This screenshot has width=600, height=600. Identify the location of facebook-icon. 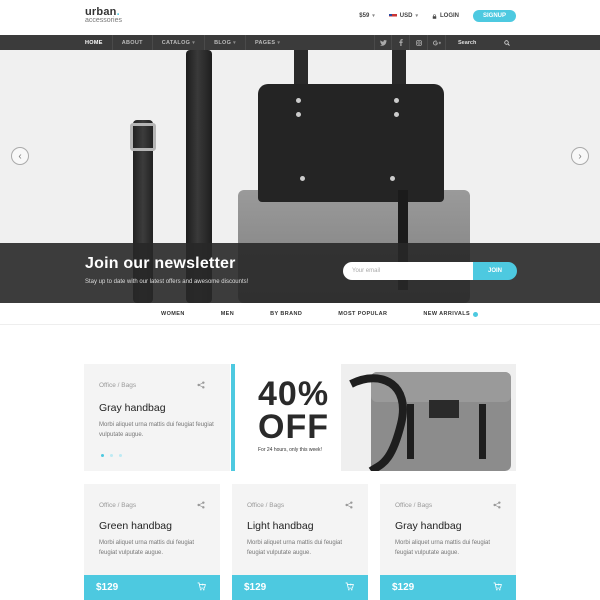
(401, 42).